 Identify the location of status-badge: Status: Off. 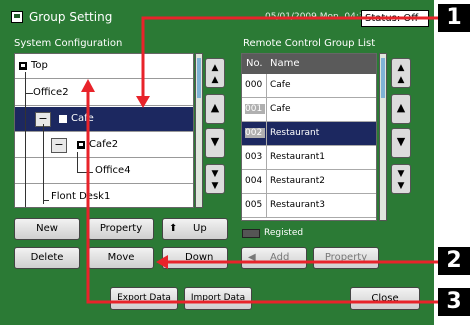
(395, 18).